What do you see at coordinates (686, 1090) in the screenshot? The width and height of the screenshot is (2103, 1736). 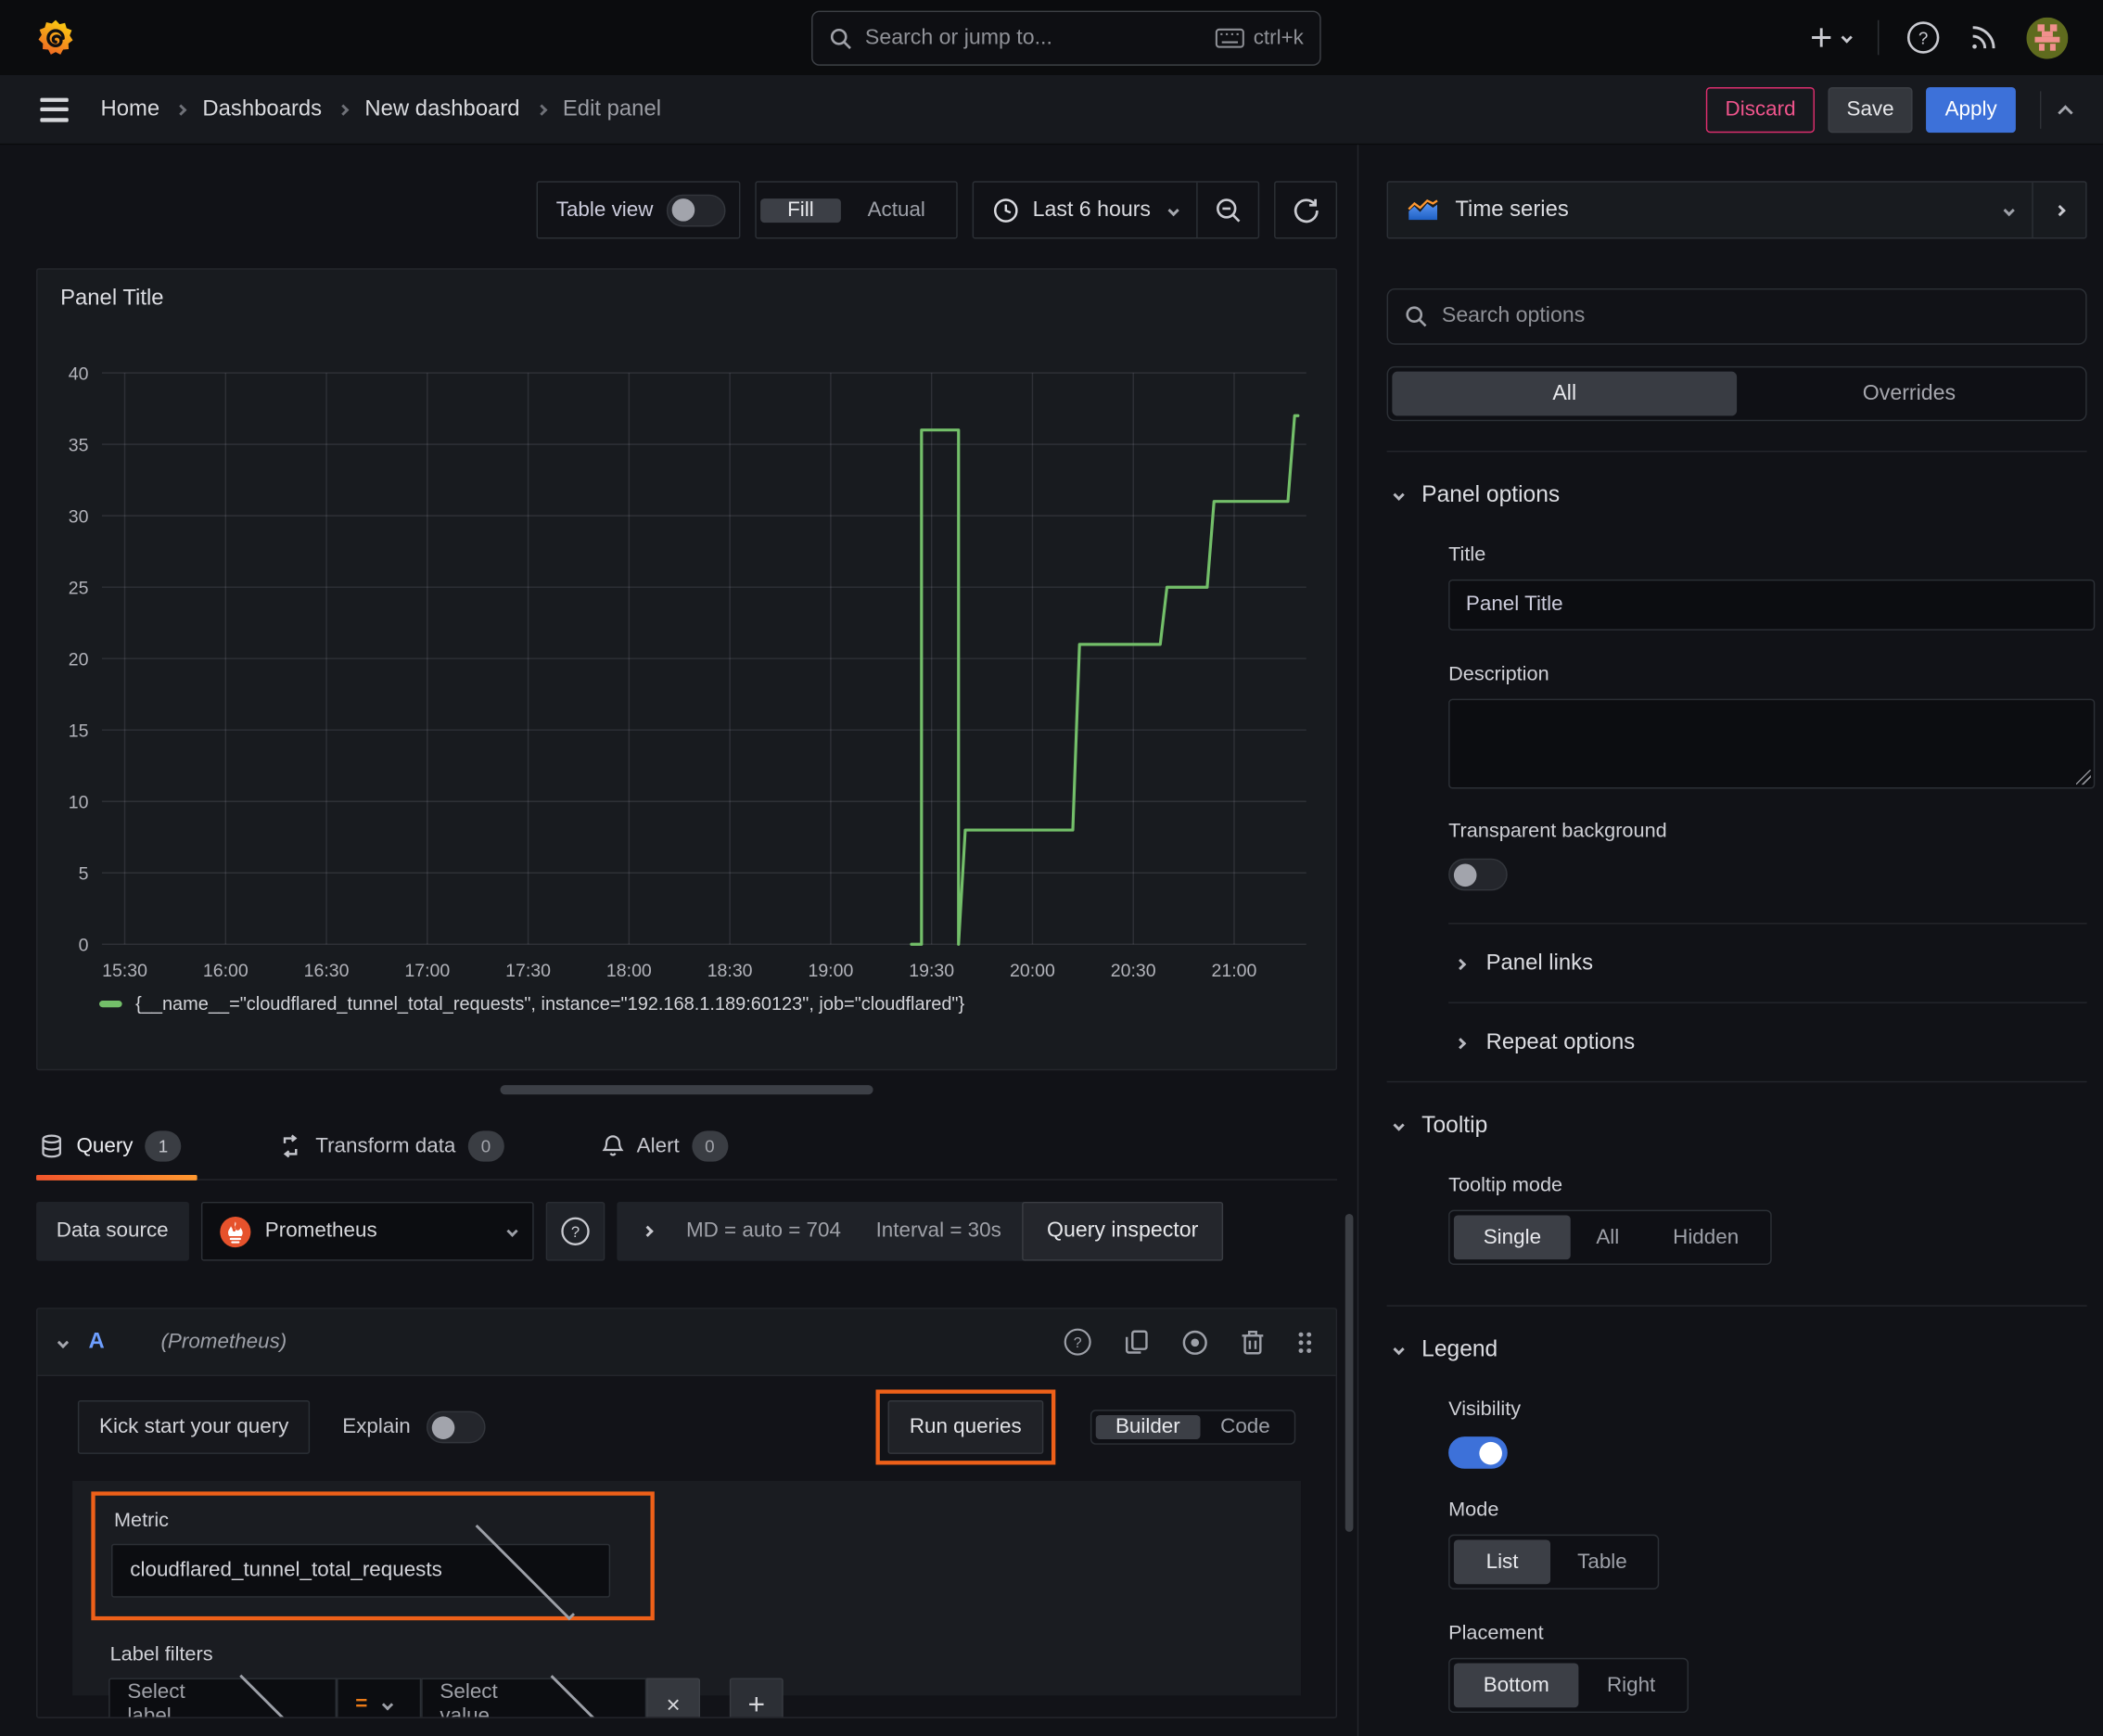 I see `resize-handle` at bounding box center [686, 1090].